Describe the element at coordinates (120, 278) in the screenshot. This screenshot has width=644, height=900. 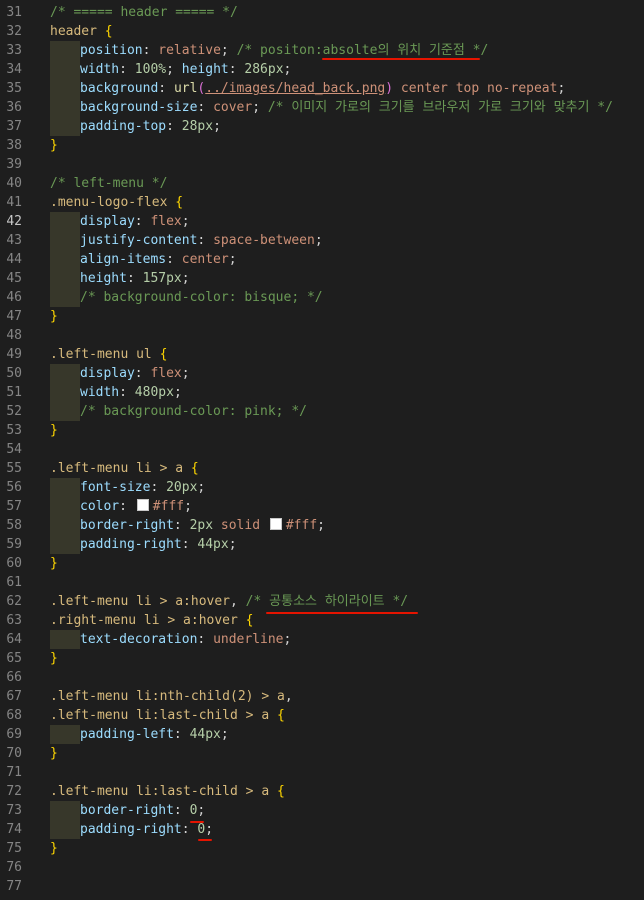
I see `code-text: height: 157px;` at that location.